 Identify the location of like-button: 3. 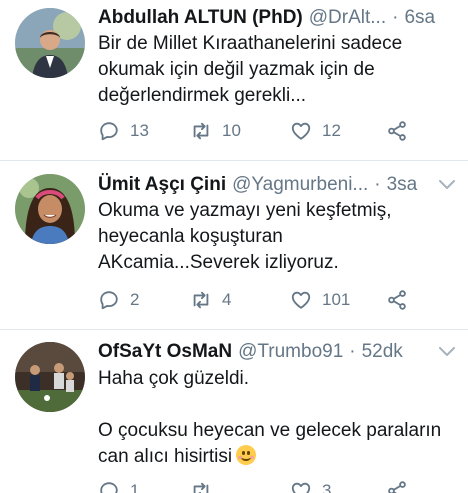
(310, 486).